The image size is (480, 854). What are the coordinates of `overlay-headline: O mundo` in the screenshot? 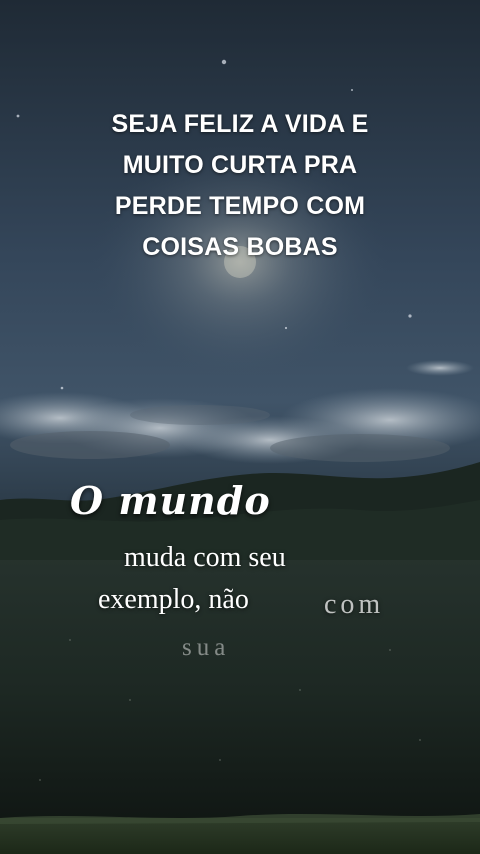 It's located at (170, 500).